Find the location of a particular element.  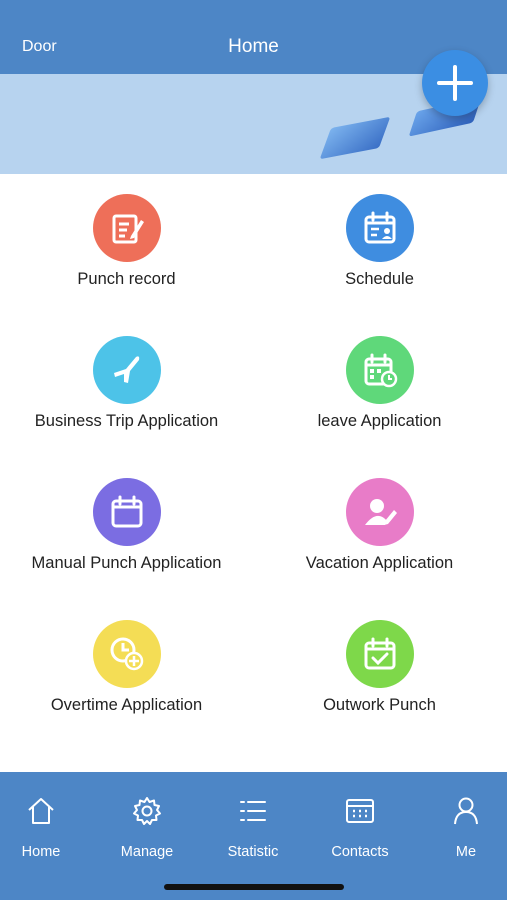

add-button is located at coordinates (455, 83).